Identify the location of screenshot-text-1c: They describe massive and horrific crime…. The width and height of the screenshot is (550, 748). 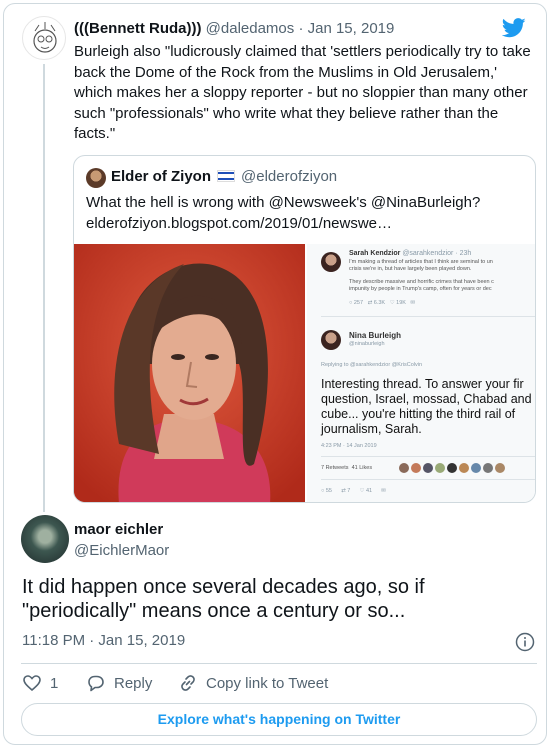
(421, 282).